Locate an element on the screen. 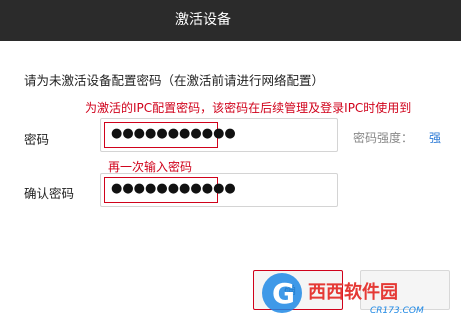 Image resolution: width=461 pixels, height=320 pixels. password-value: ●●●●●●●●●●● is located at coordinates (173, 133).